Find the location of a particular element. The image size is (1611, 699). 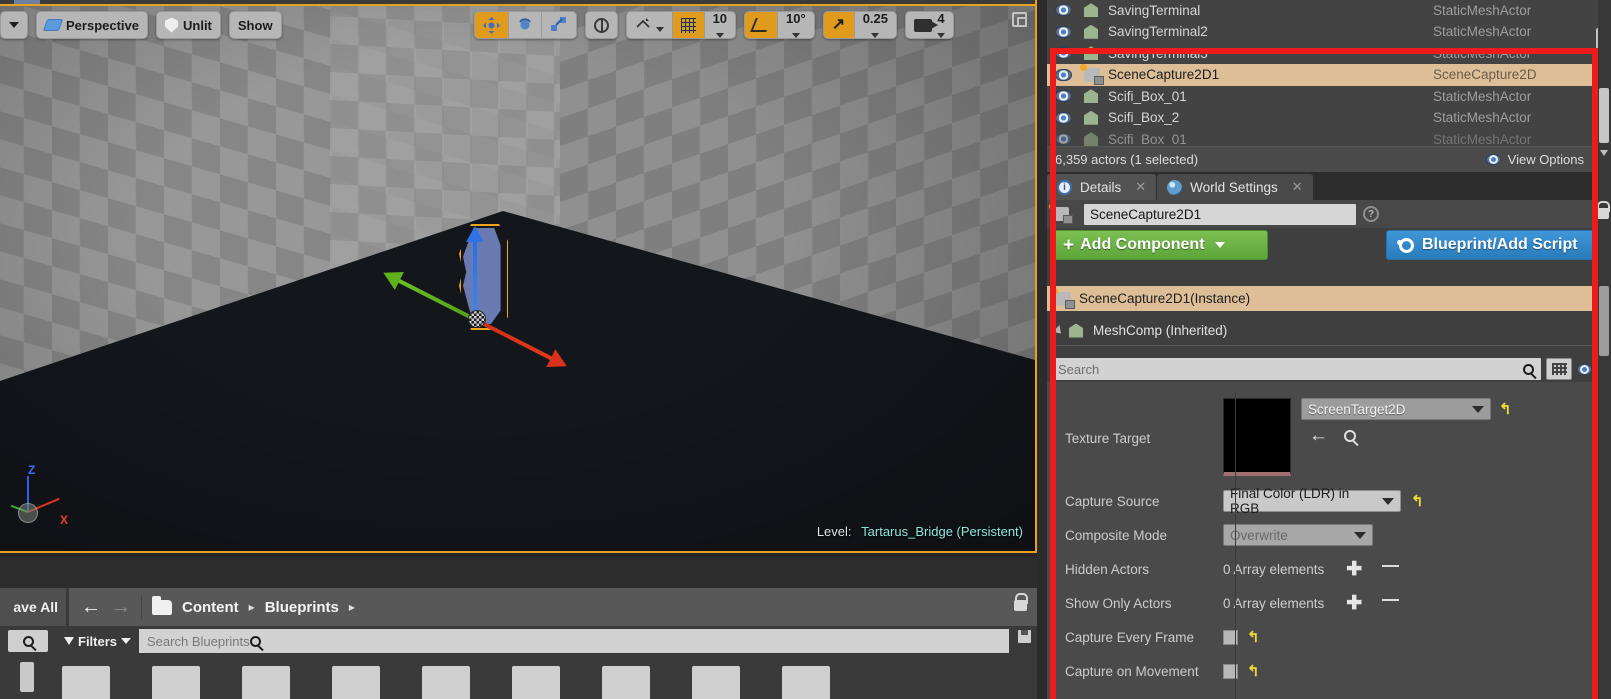

viewport-toolbar: Perspective Unlit Show 10 10° ↗ 0.25 4 is located at coordinates (481, 25).